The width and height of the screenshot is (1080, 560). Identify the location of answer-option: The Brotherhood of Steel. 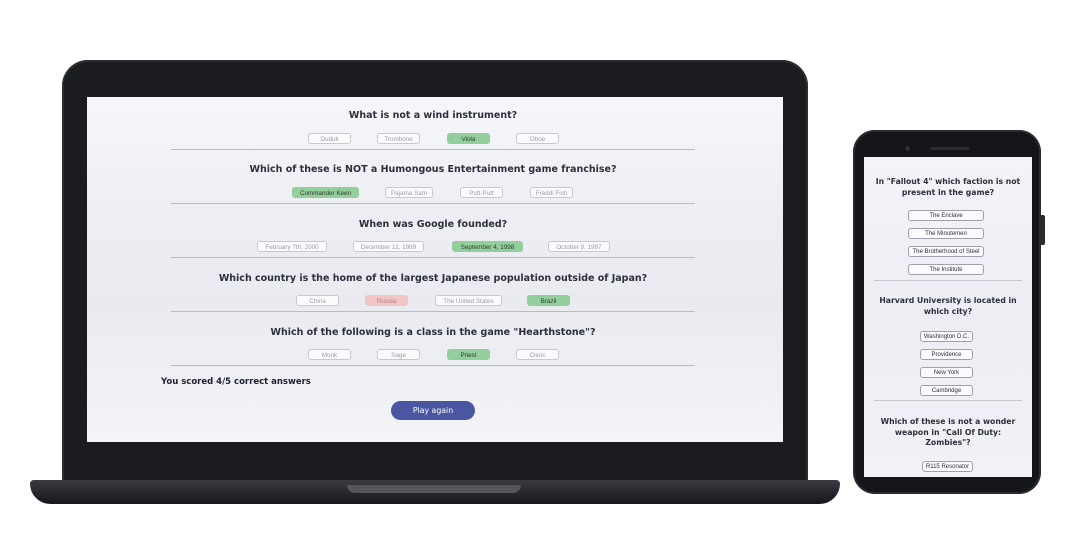
(946, 251).